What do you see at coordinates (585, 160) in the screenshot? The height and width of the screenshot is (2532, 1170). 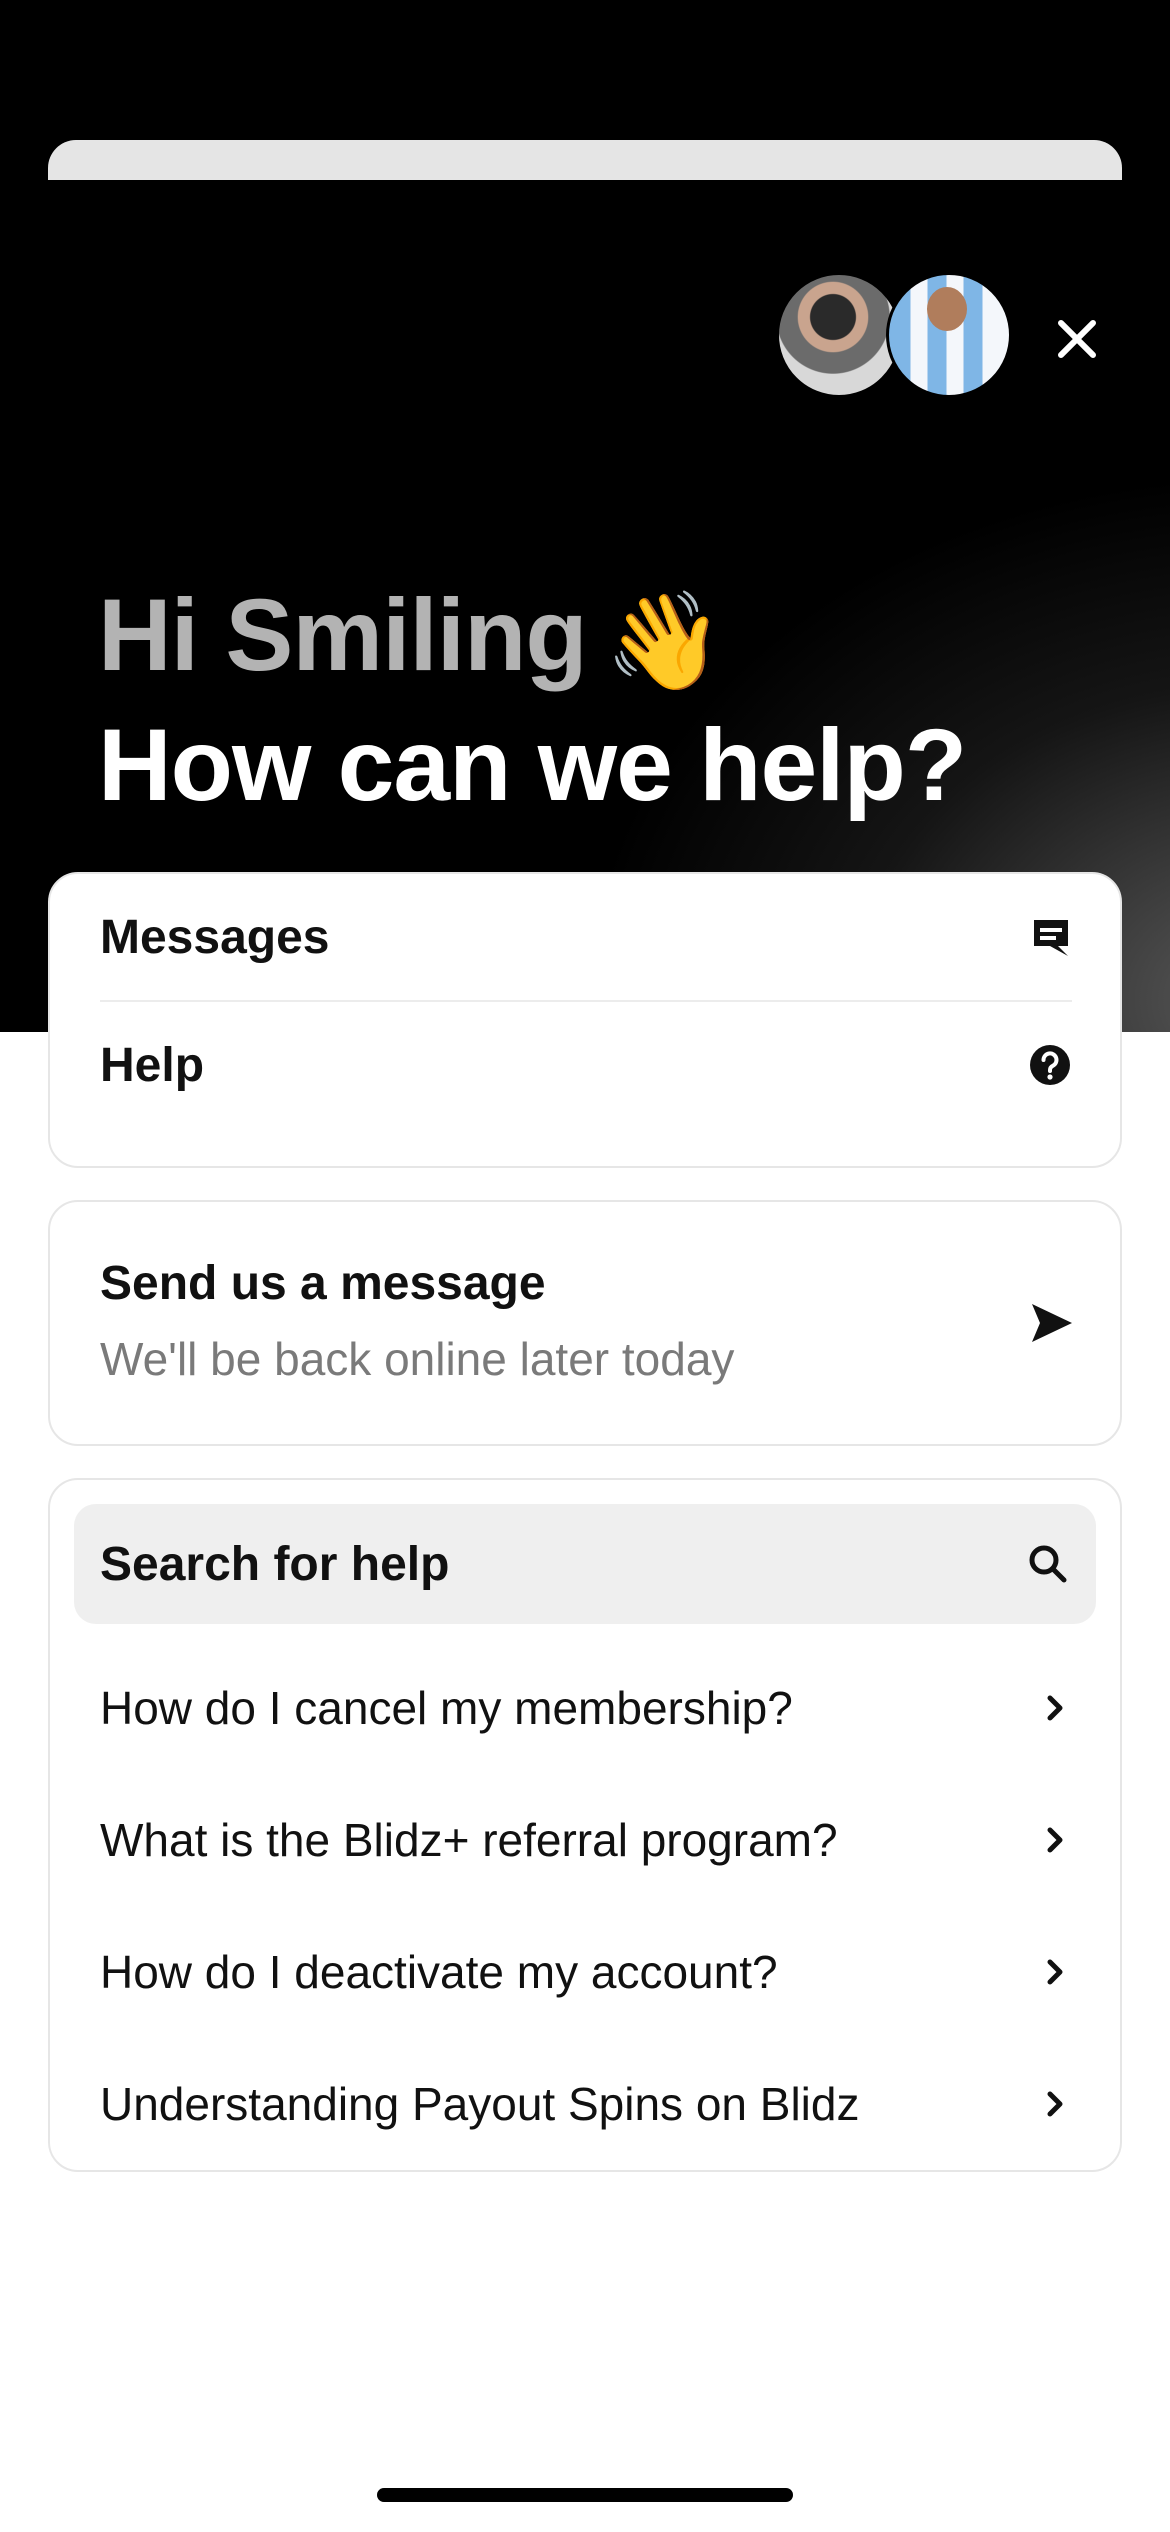 I see `sheet-edge` at bounding box center [585, 160].